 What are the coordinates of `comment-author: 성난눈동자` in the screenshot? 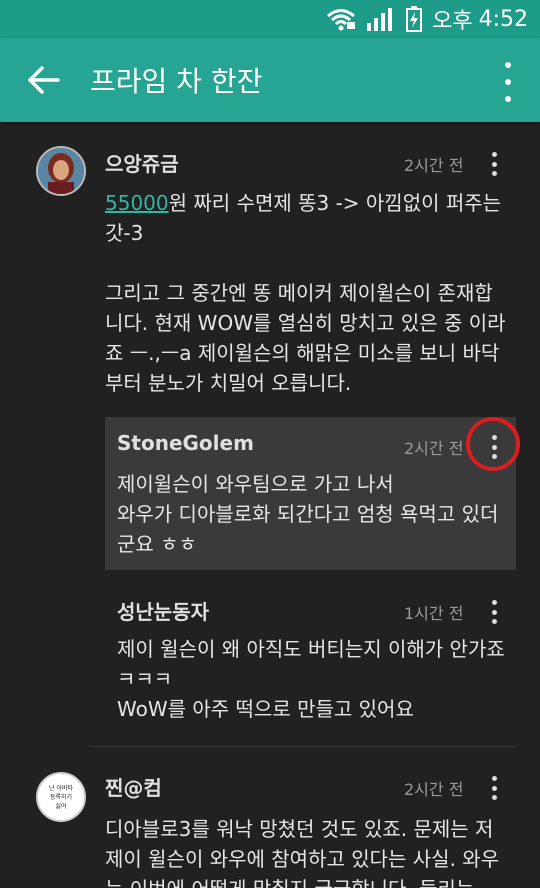 It's located at (163, 610).